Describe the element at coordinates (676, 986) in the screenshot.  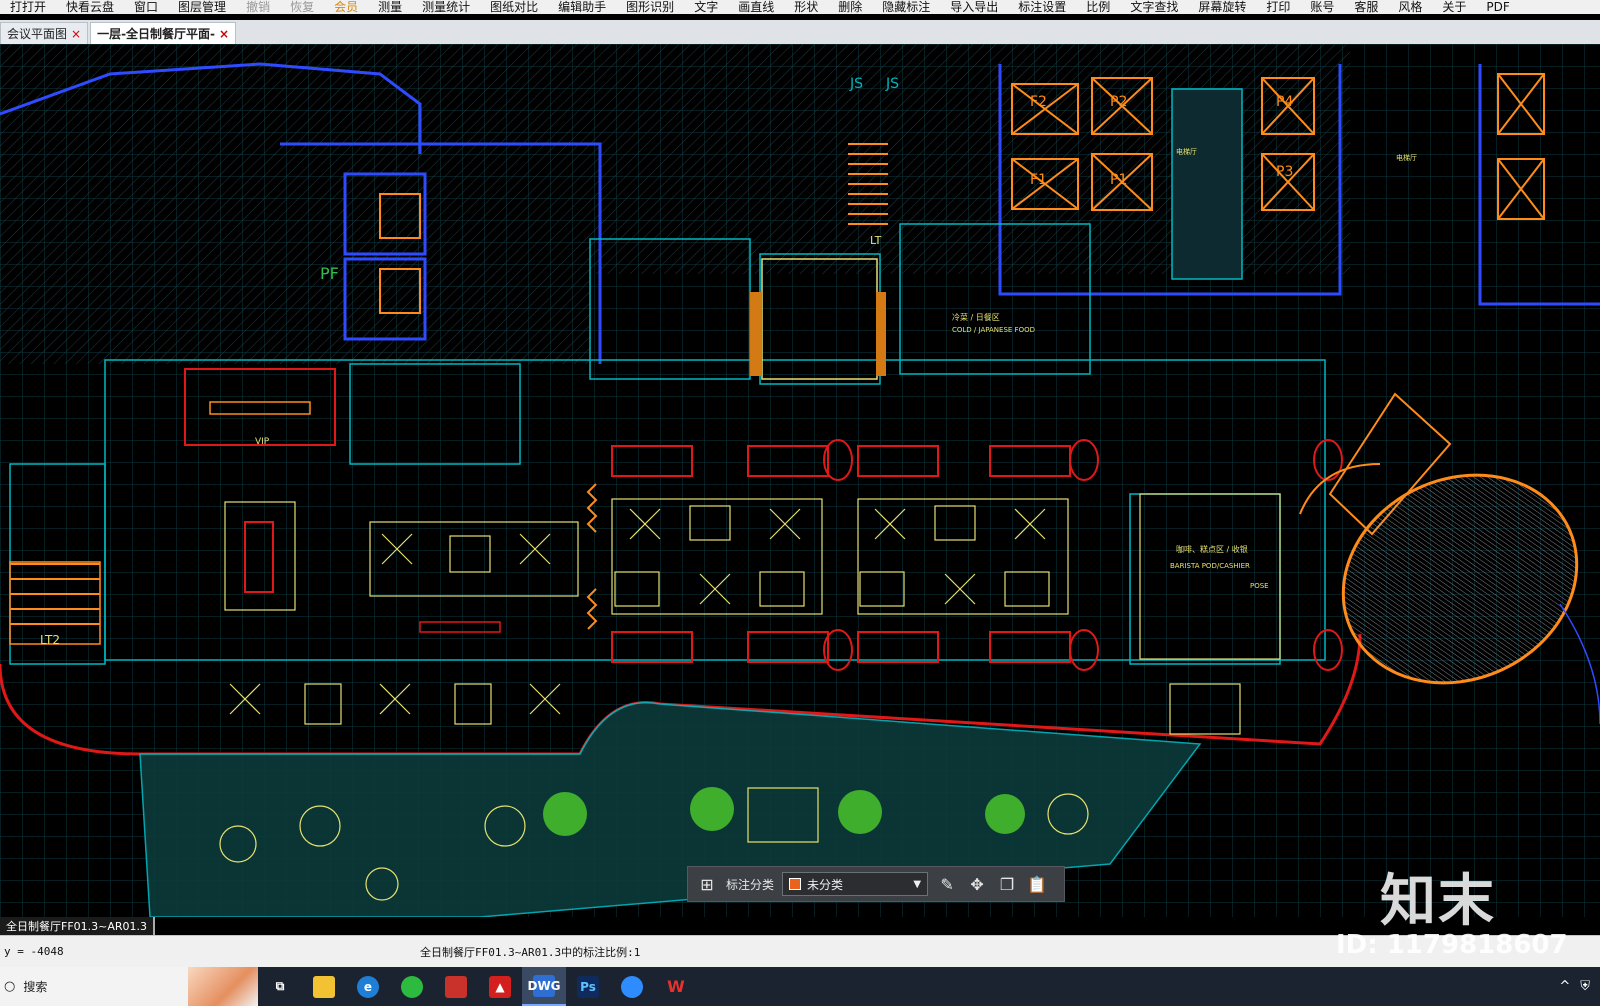
I see `wps-icon: W` at that location.